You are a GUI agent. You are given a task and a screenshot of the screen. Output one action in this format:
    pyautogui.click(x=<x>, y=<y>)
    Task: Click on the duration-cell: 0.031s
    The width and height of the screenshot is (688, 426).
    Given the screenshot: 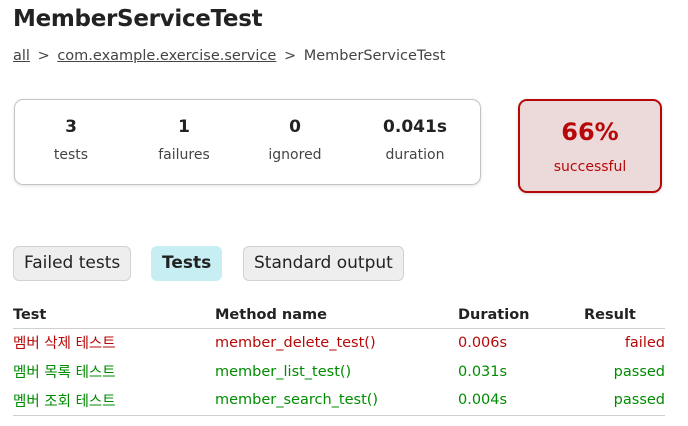 What is the action you would take?
    pyautogui.click(x=483, y=371)
    